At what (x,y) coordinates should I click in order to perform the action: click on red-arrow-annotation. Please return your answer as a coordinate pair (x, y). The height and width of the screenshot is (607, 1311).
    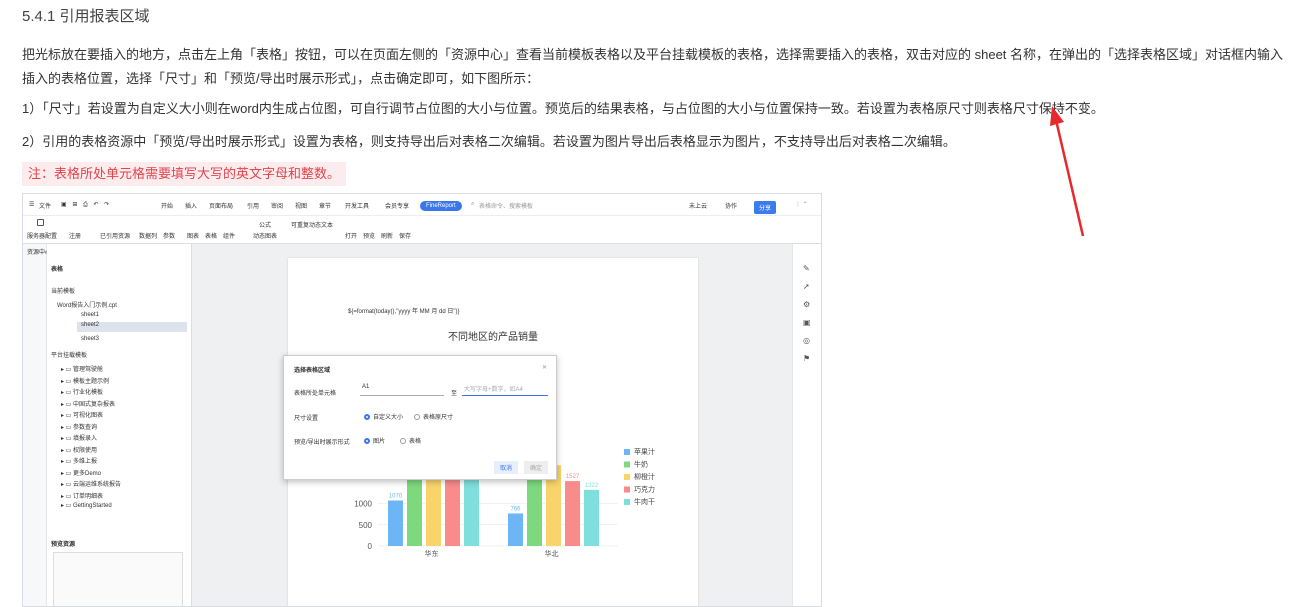
    Looking at the image, I should click on (1067, 171).